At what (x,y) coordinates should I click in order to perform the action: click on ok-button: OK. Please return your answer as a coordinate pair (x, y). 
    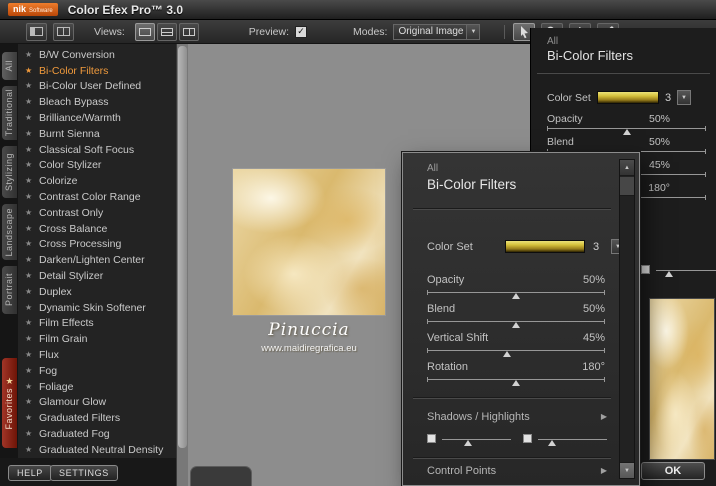
    Looking at the image, I should click on (673, 471).